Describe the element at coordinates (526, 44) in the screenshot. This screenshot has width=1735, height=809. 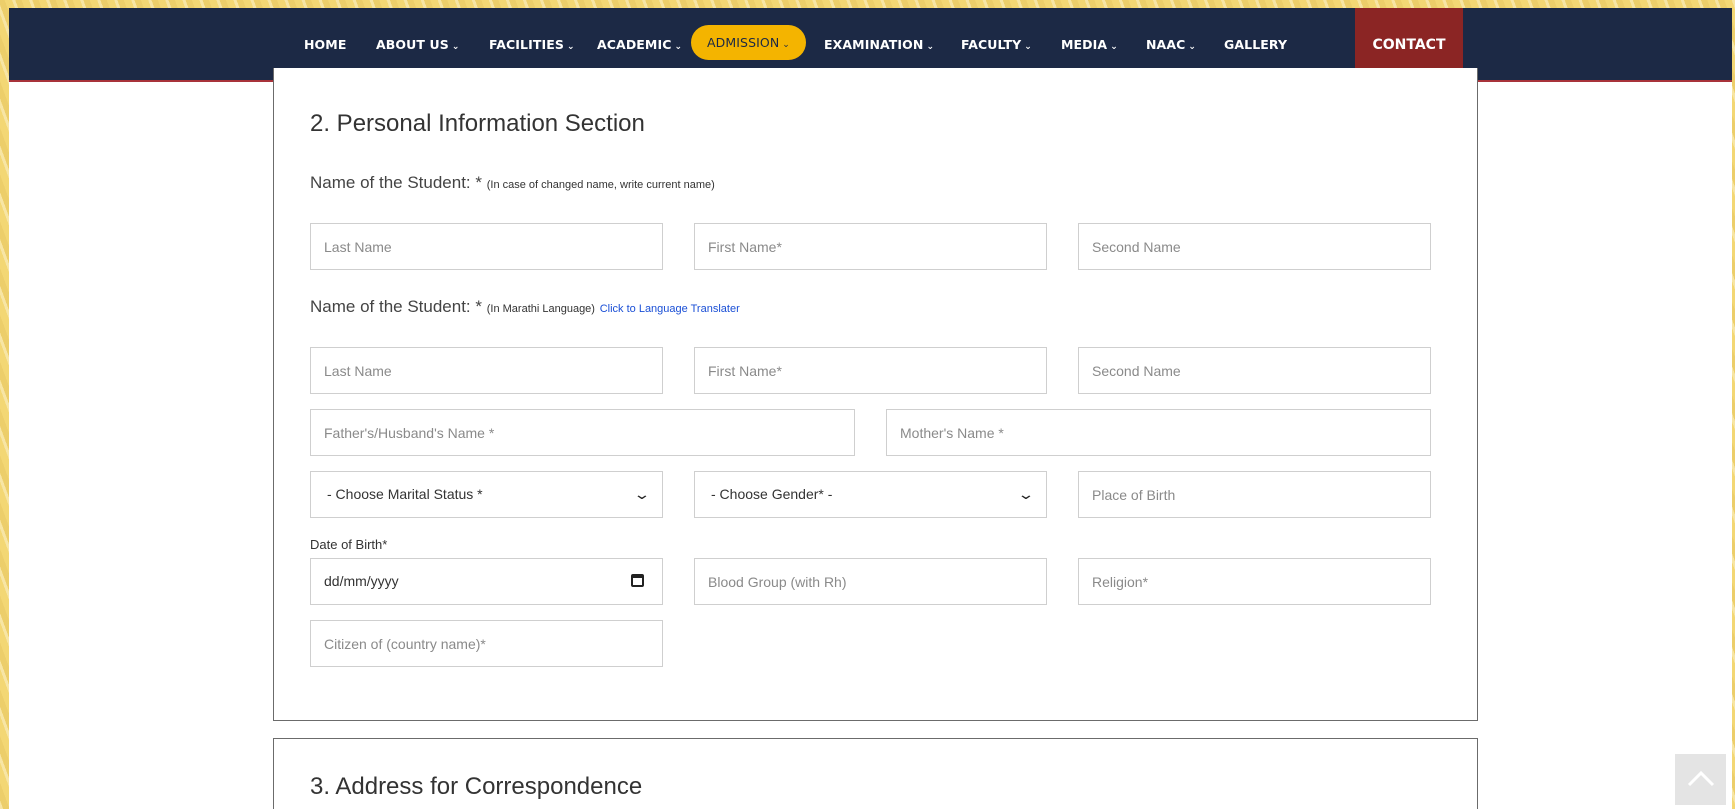
I see `nav-facilities-label: FACILITIES` at that location.